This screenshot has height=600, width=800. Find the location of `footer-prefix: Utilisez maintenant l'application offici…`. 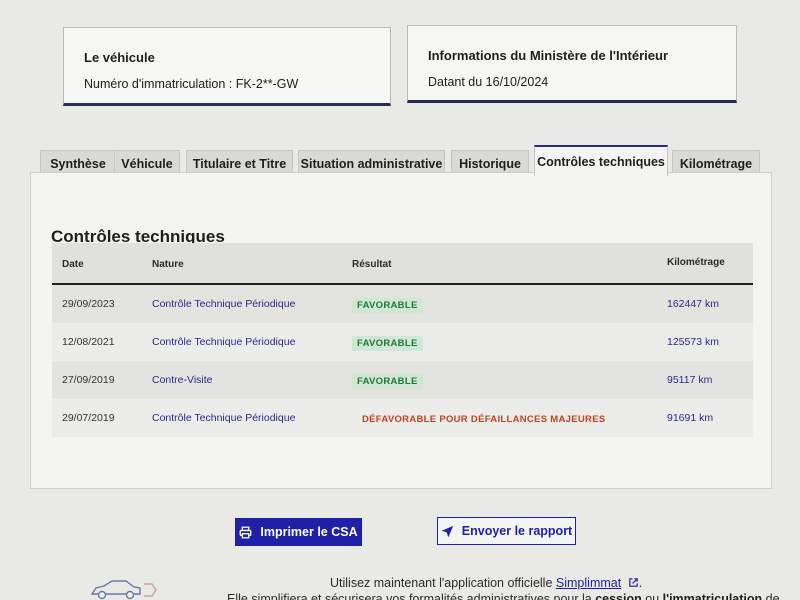

footer-prefix: Utilisez maintenant l'application offici… is located at coordinates (441, 583).